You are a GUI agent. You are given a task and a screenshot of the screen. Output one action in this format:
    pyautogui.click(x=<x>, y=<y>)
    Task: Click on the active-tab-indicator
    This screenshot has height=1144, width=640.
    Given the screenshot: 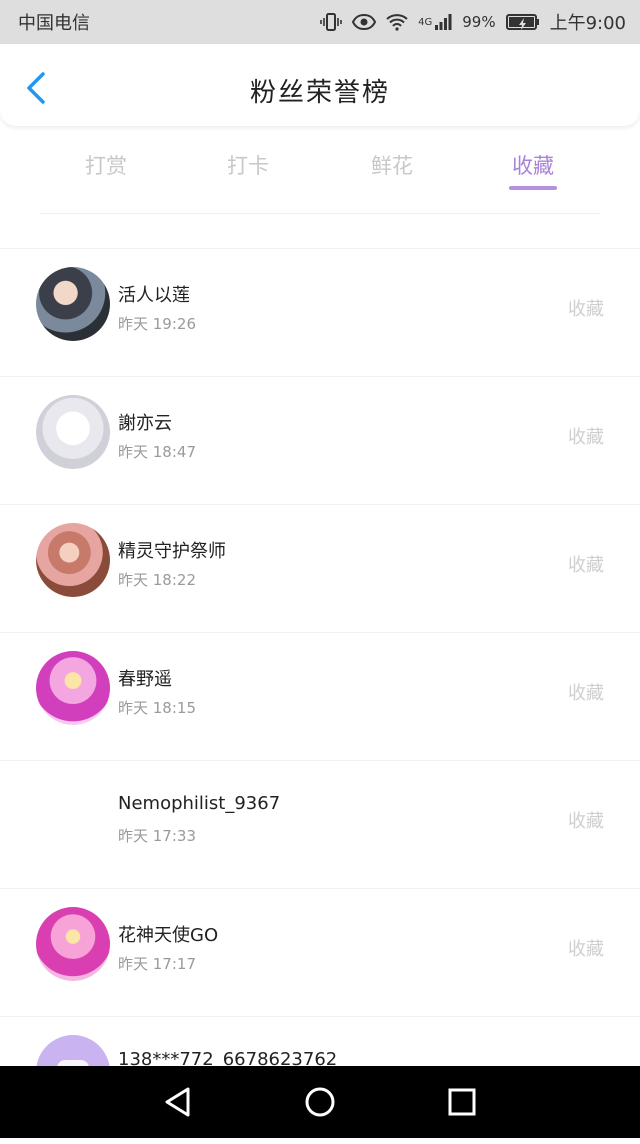 What is the action you would take?
    pyautogui.click(x=533, y=188)
    